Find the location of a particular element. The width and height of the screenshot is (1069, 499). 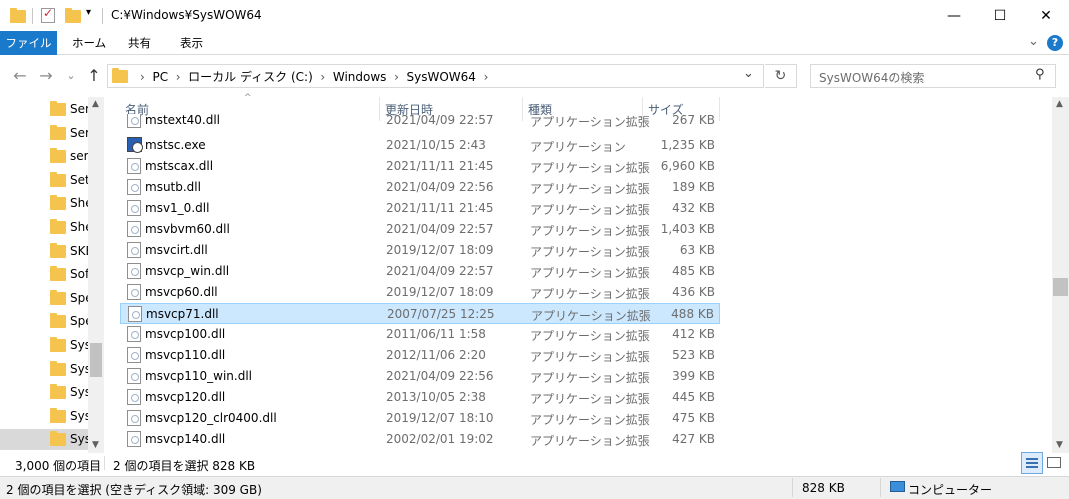

breadcrumb-windows: Windows is located at coordinates (360, 77).